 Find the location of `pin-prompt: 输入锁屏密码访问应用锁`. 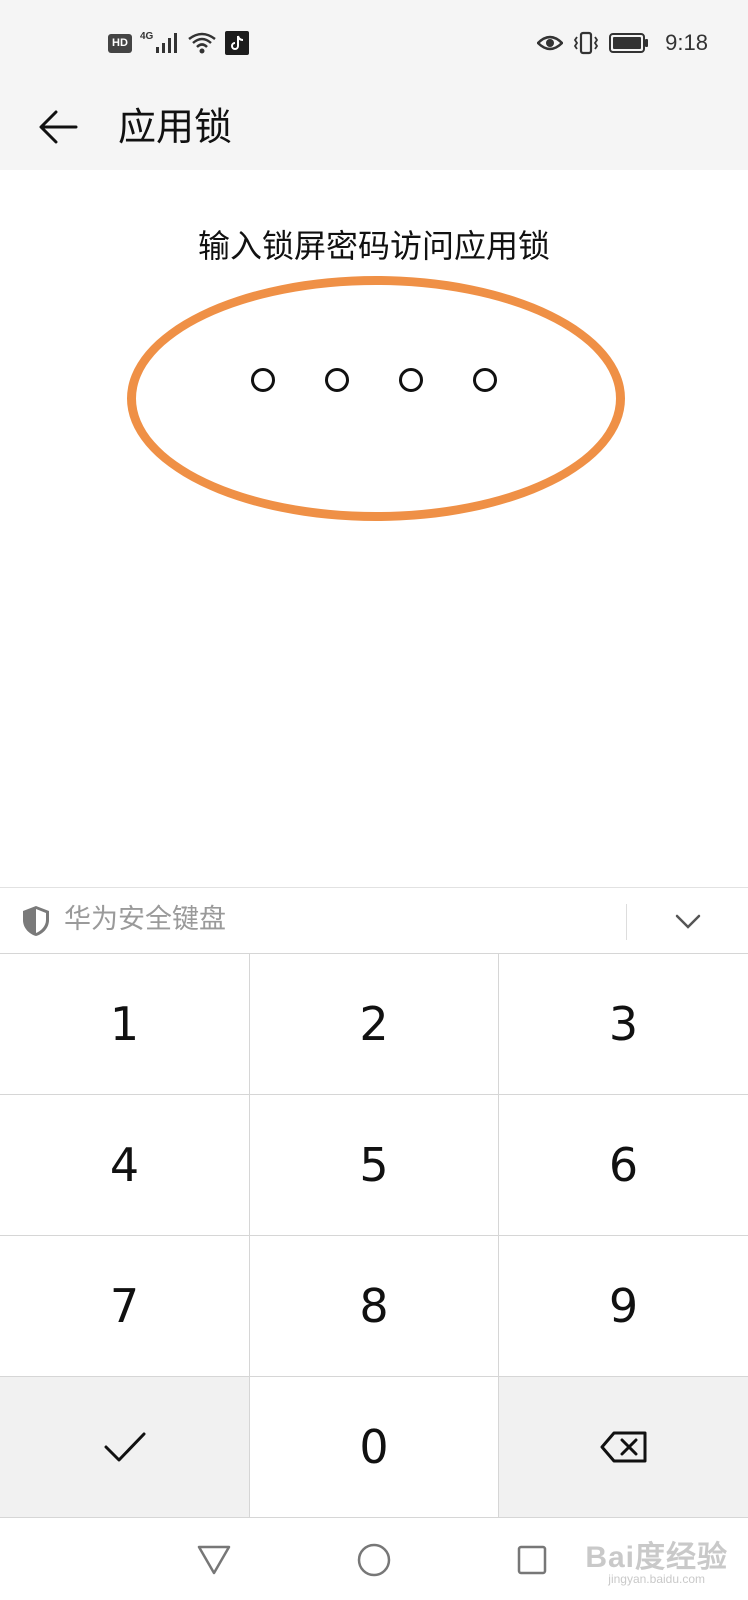

pin-prompt: 输入锁屏密码访问应用锁 is located at coordinates (373, 246).